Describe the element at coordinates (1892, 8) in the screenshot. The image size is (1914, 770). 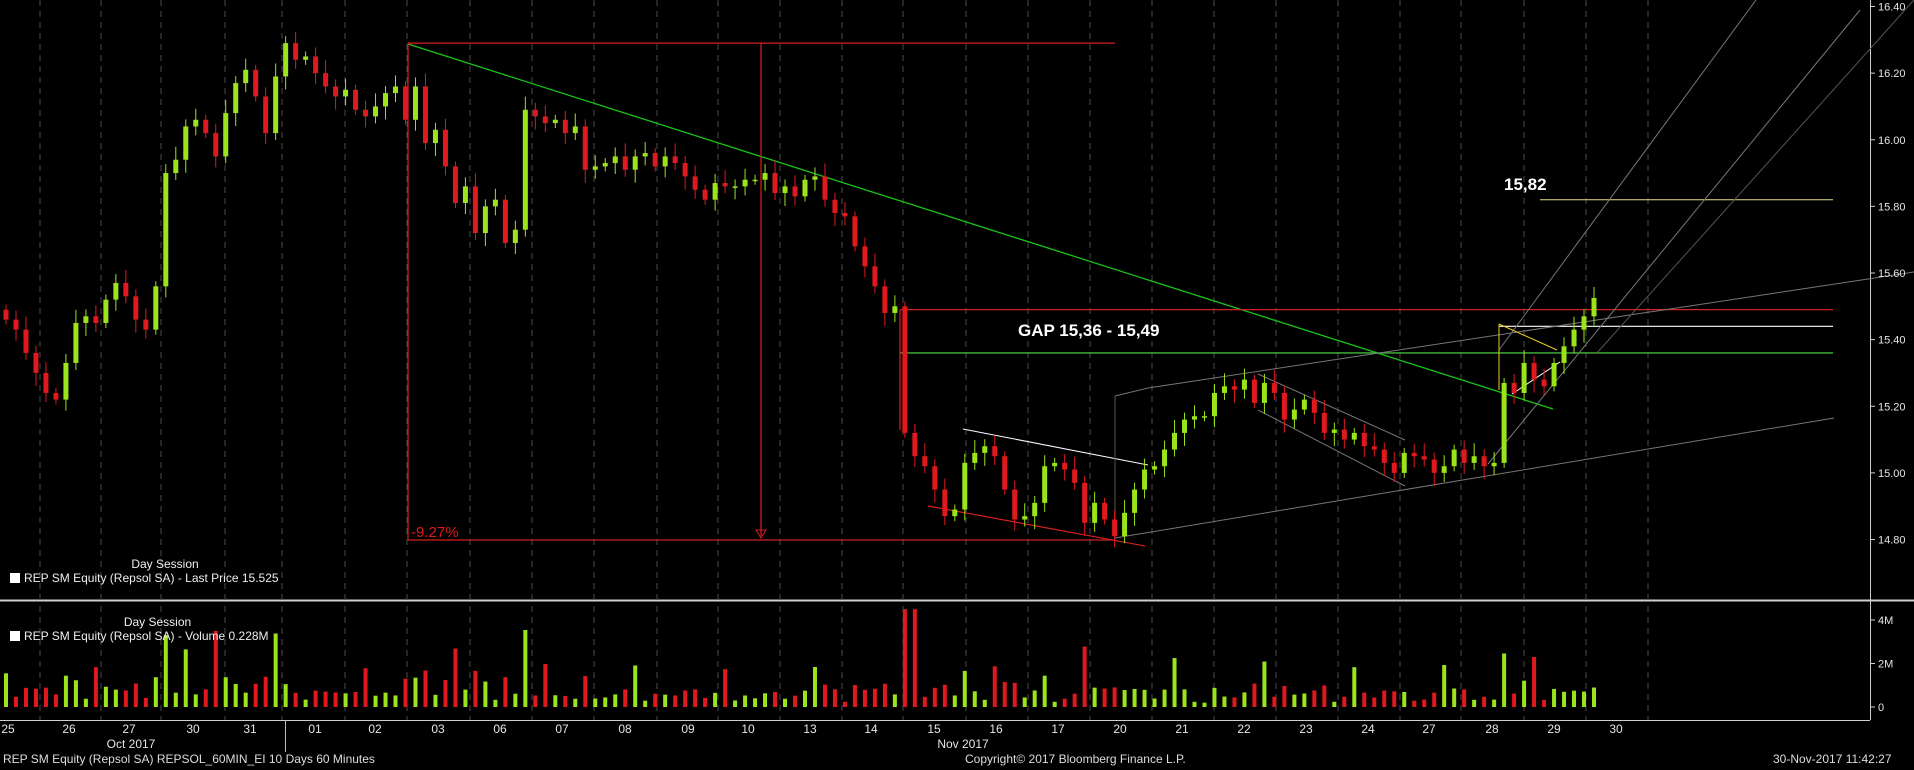
I see `price-tick-label: 16.40` at that location.